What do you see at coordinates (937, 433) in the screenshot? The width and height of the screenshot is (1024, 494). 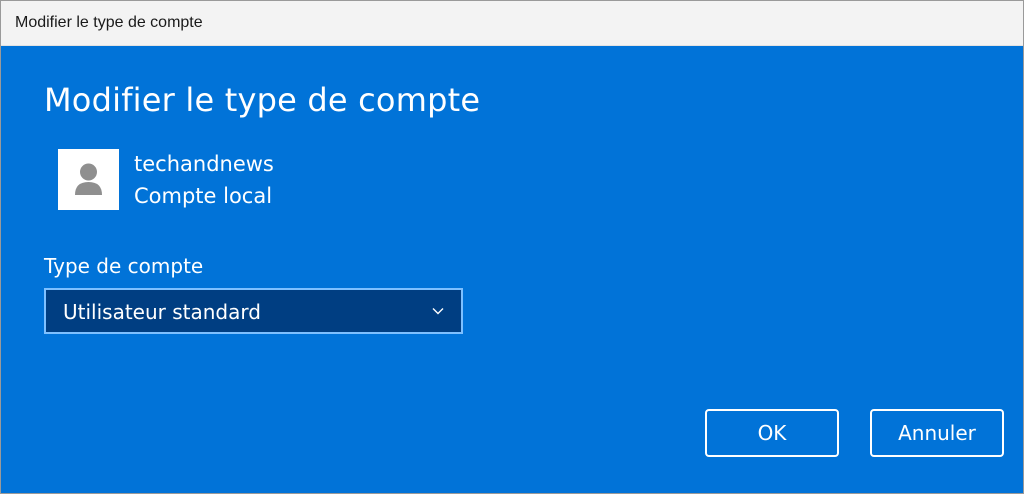 I see `cancel-button: Annuler` at bounding box center [937, 433].